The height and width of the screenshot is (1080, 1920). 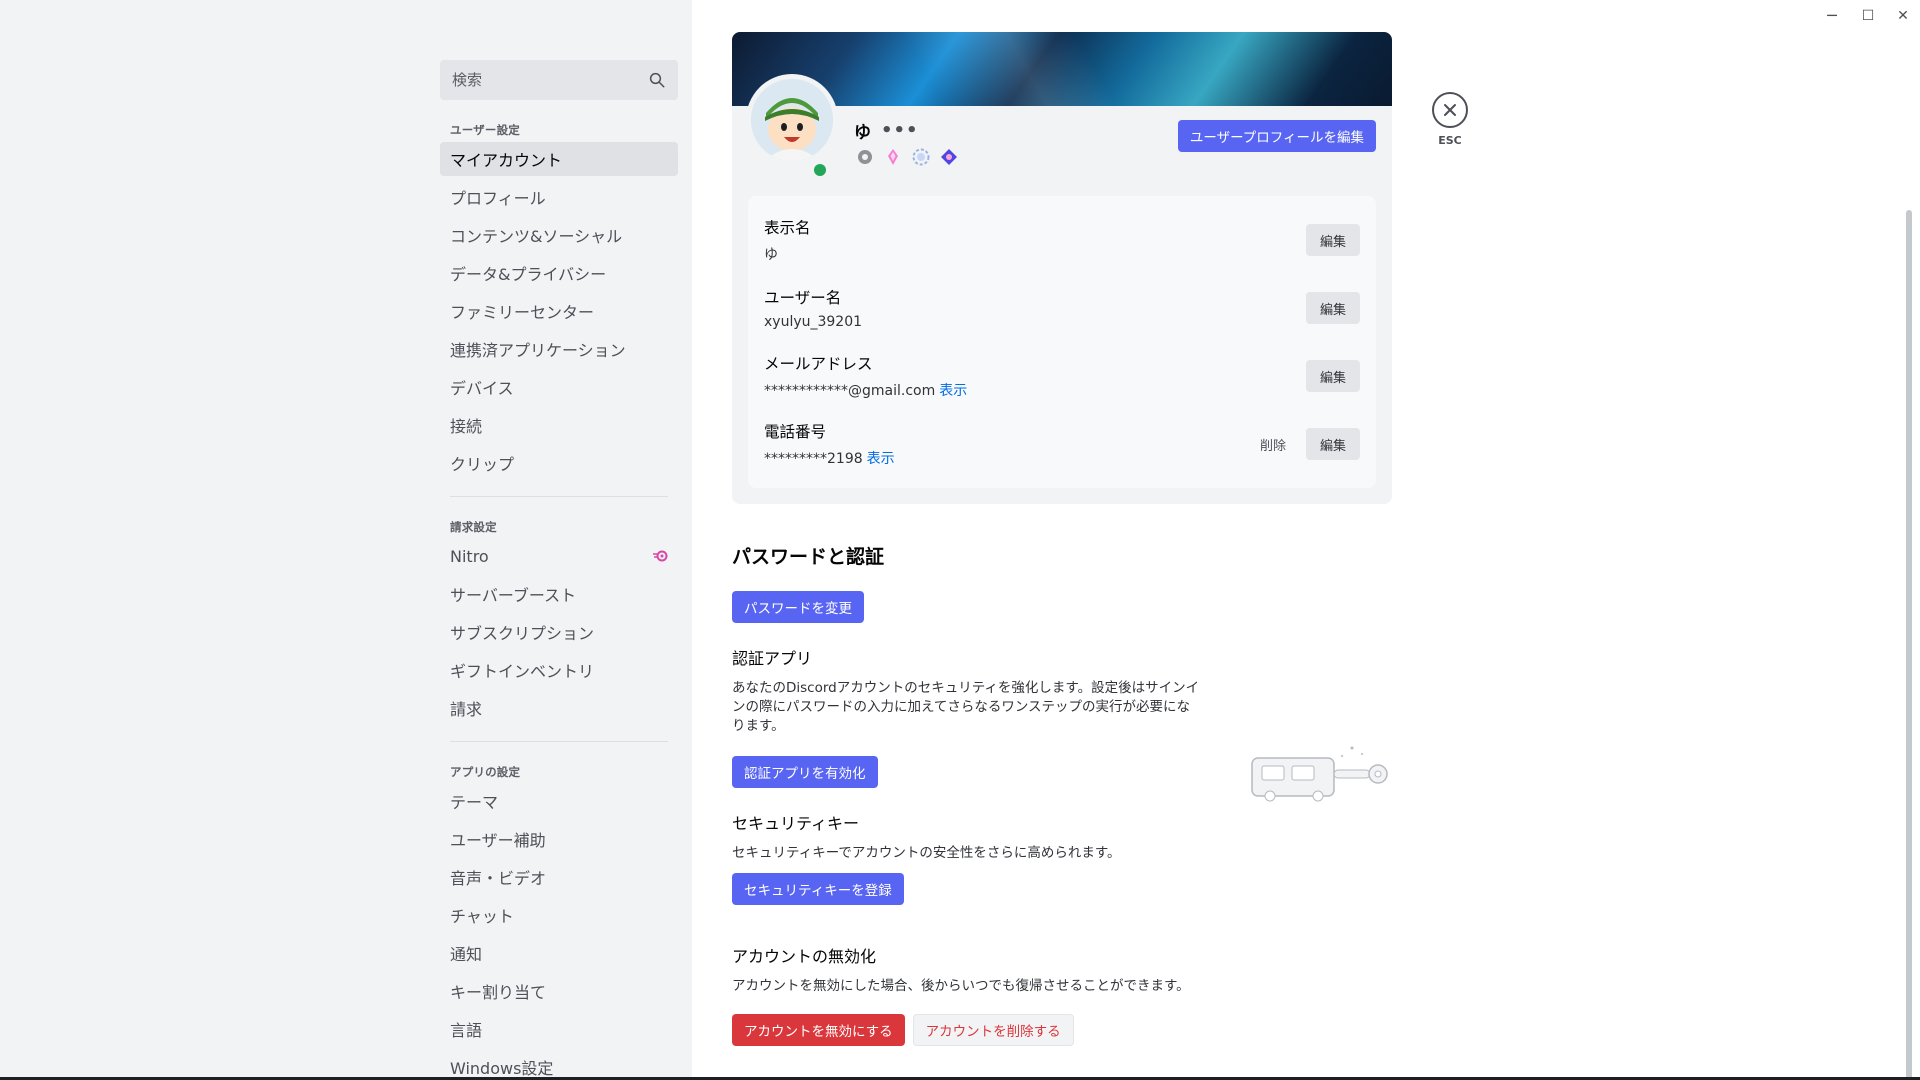 I want to click on sidebar-item-label: 請求, so click(x=466, y=709).